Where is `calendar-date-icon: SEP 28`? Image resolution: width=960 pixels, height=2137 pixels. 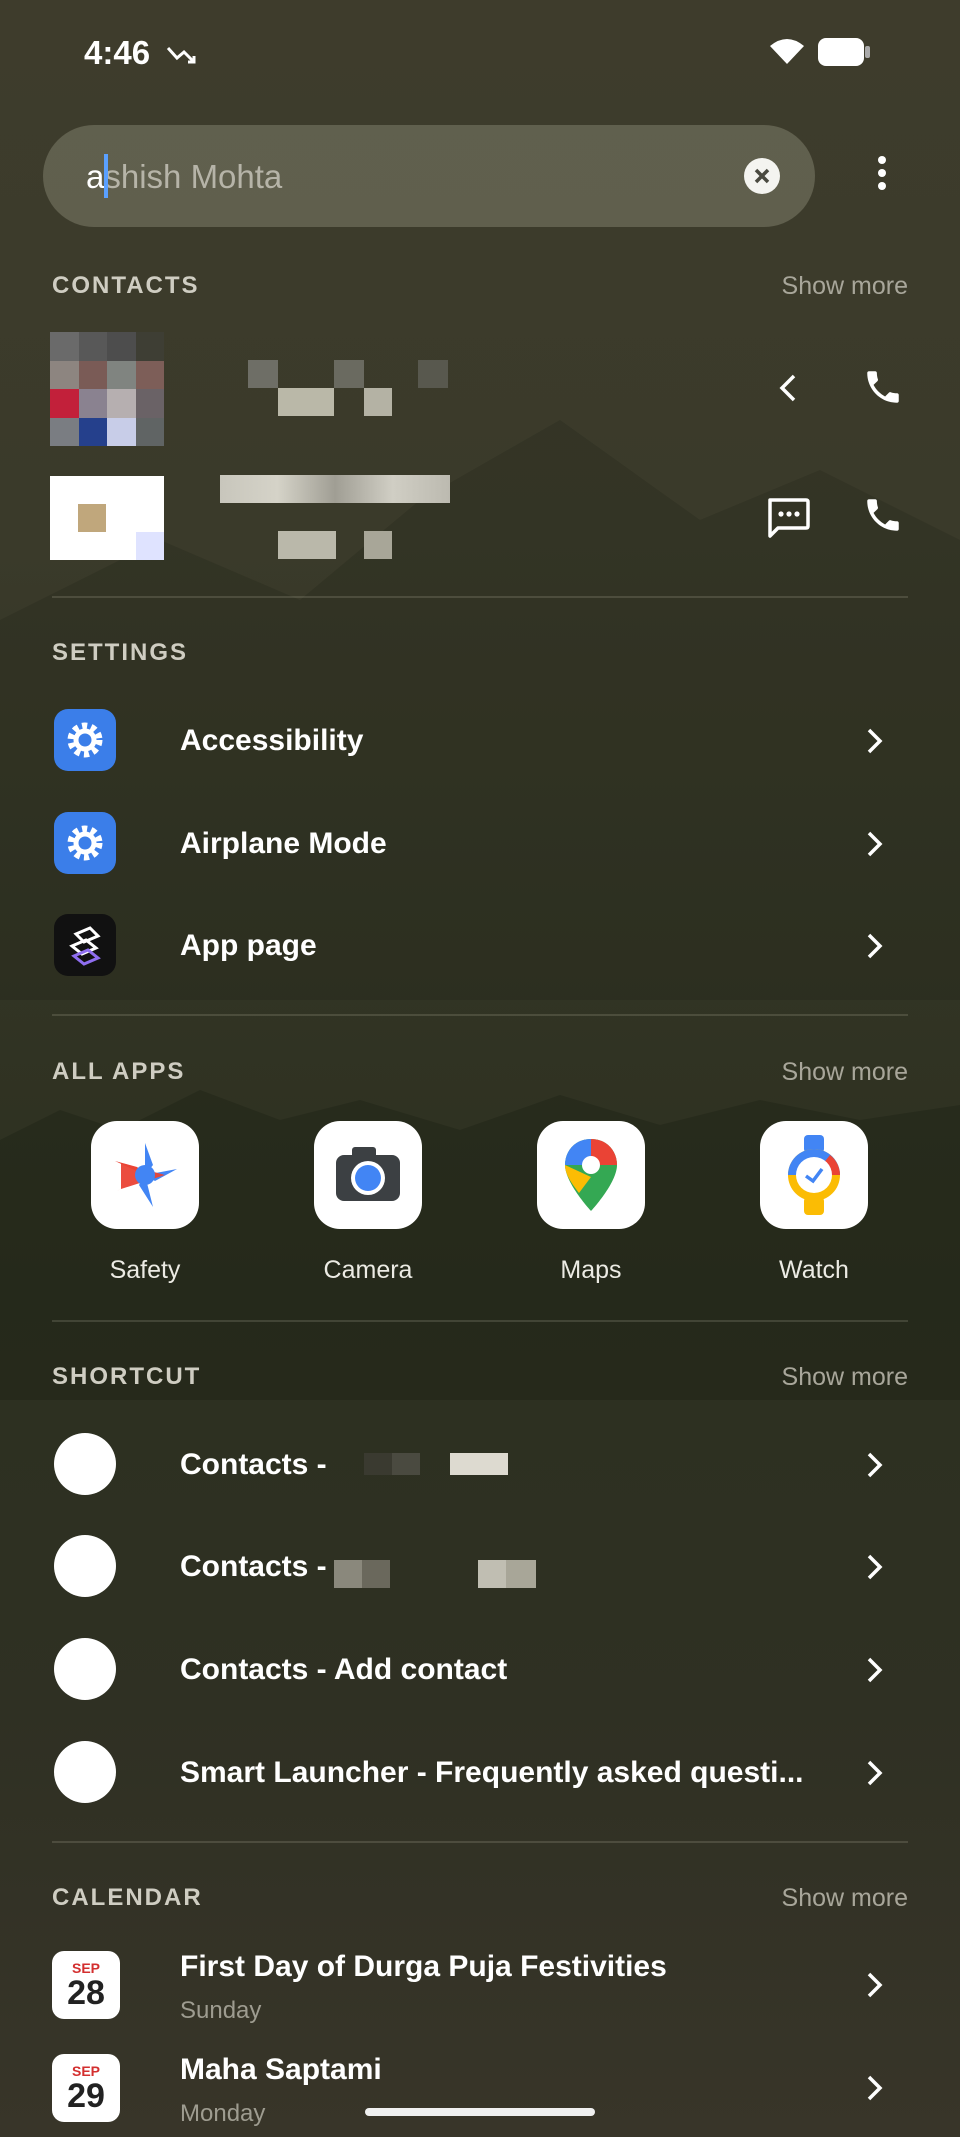 calendar-date-icon: SEP 28 is located at coordinates (86, 1985).